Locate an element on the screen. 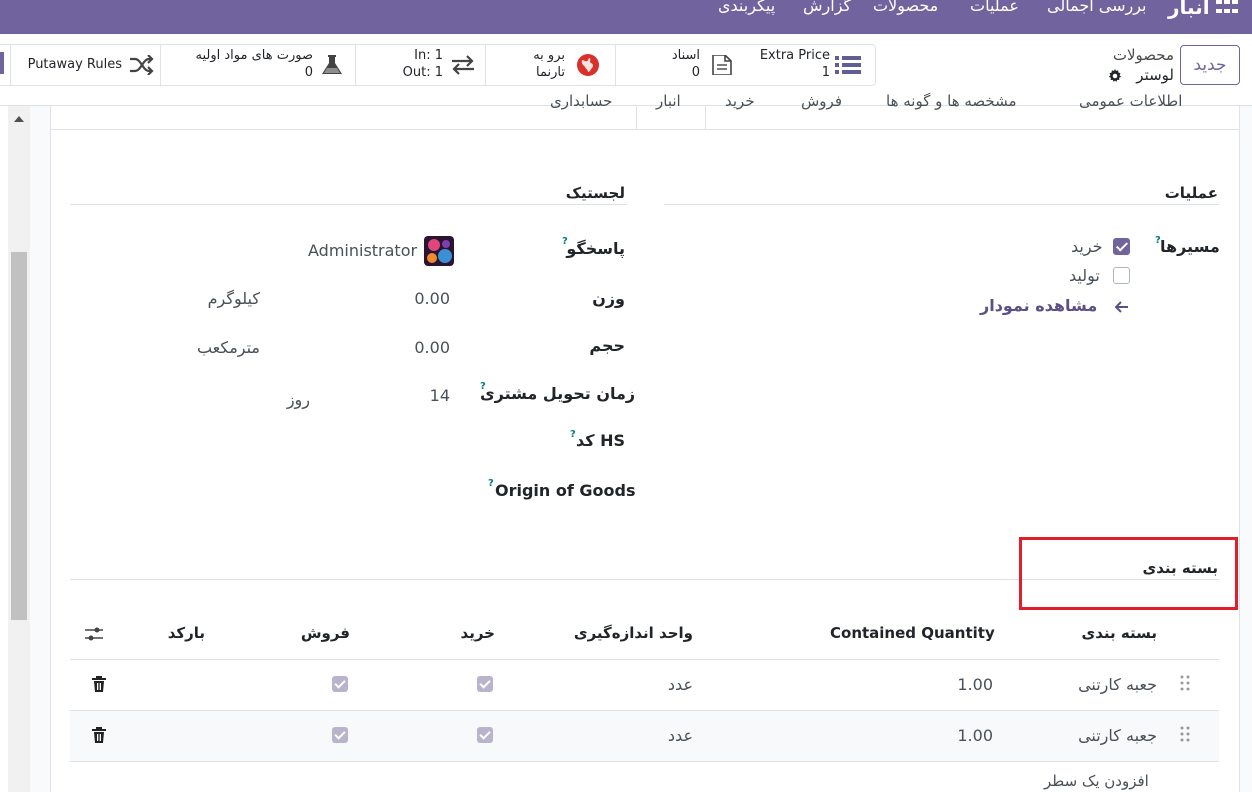 The height and width of the screenshot is (792, 1252). vertical-scrollbar is located at coordinates (19, 449).